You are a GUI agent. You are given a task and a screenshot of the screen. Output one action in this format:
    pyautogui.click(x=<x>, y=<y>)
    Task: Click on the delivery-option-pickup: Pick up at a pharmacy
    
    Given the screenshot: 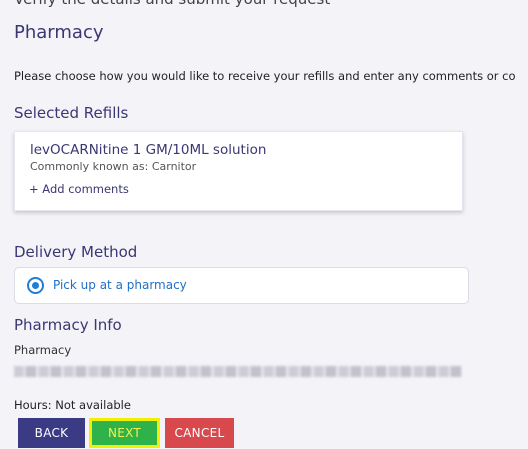 What is the action you would take?
    pyautogui.click(x=241, y=285)
    